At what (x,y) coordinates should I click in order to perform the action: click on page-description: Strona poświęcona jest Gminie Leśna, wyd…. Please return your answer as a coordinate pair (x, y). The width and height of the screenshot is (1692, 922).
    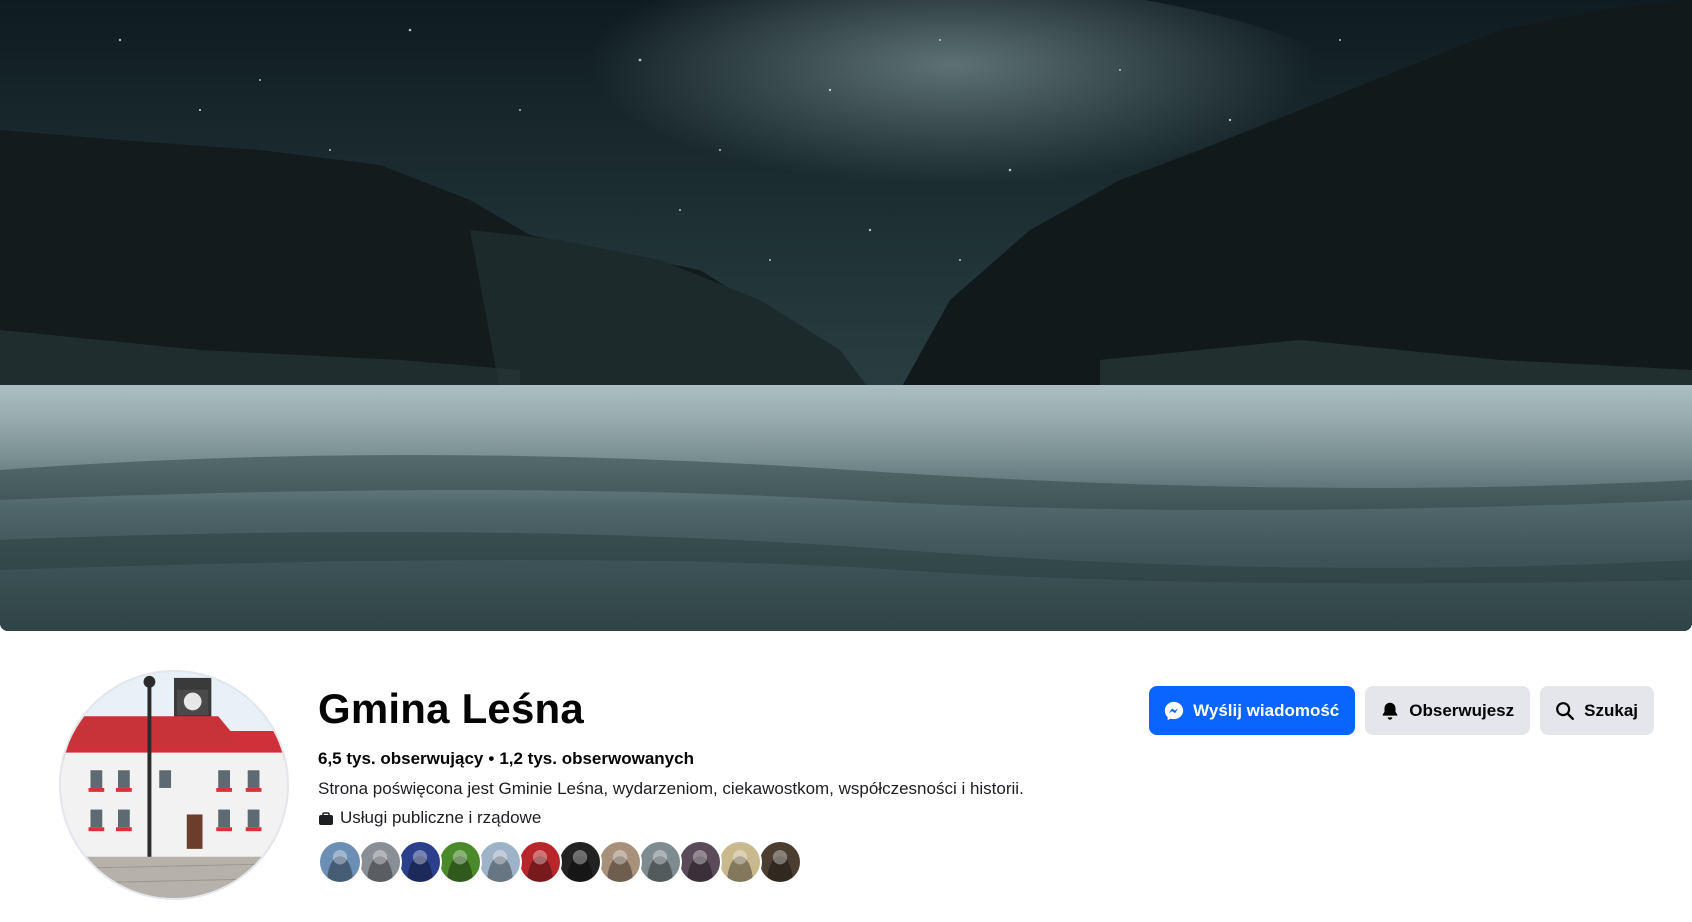
    Looking at the image, I should click on (671, 788).